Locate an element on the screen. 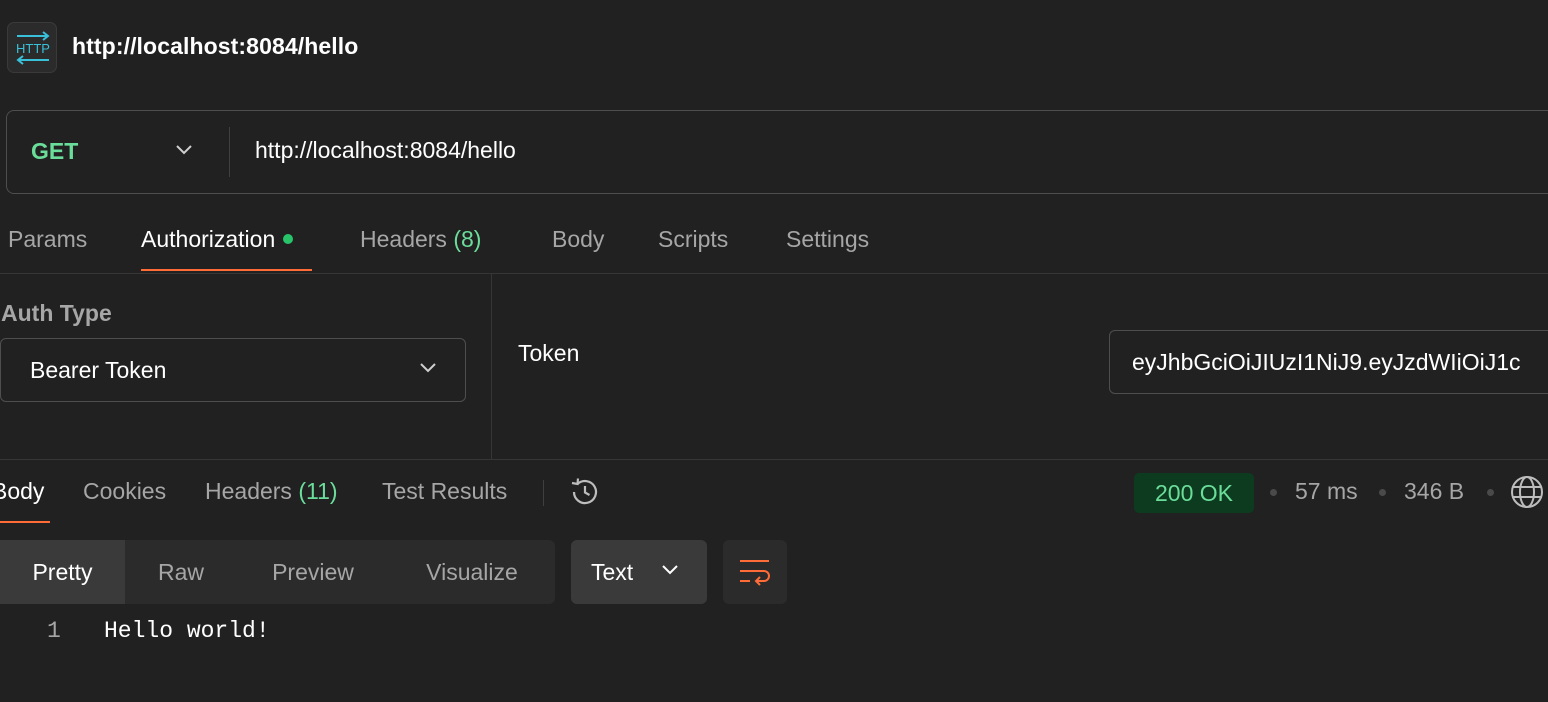 This screenshot has height=702, width=1548. response-active-tab-indicator is located at coordinates (25, 522).